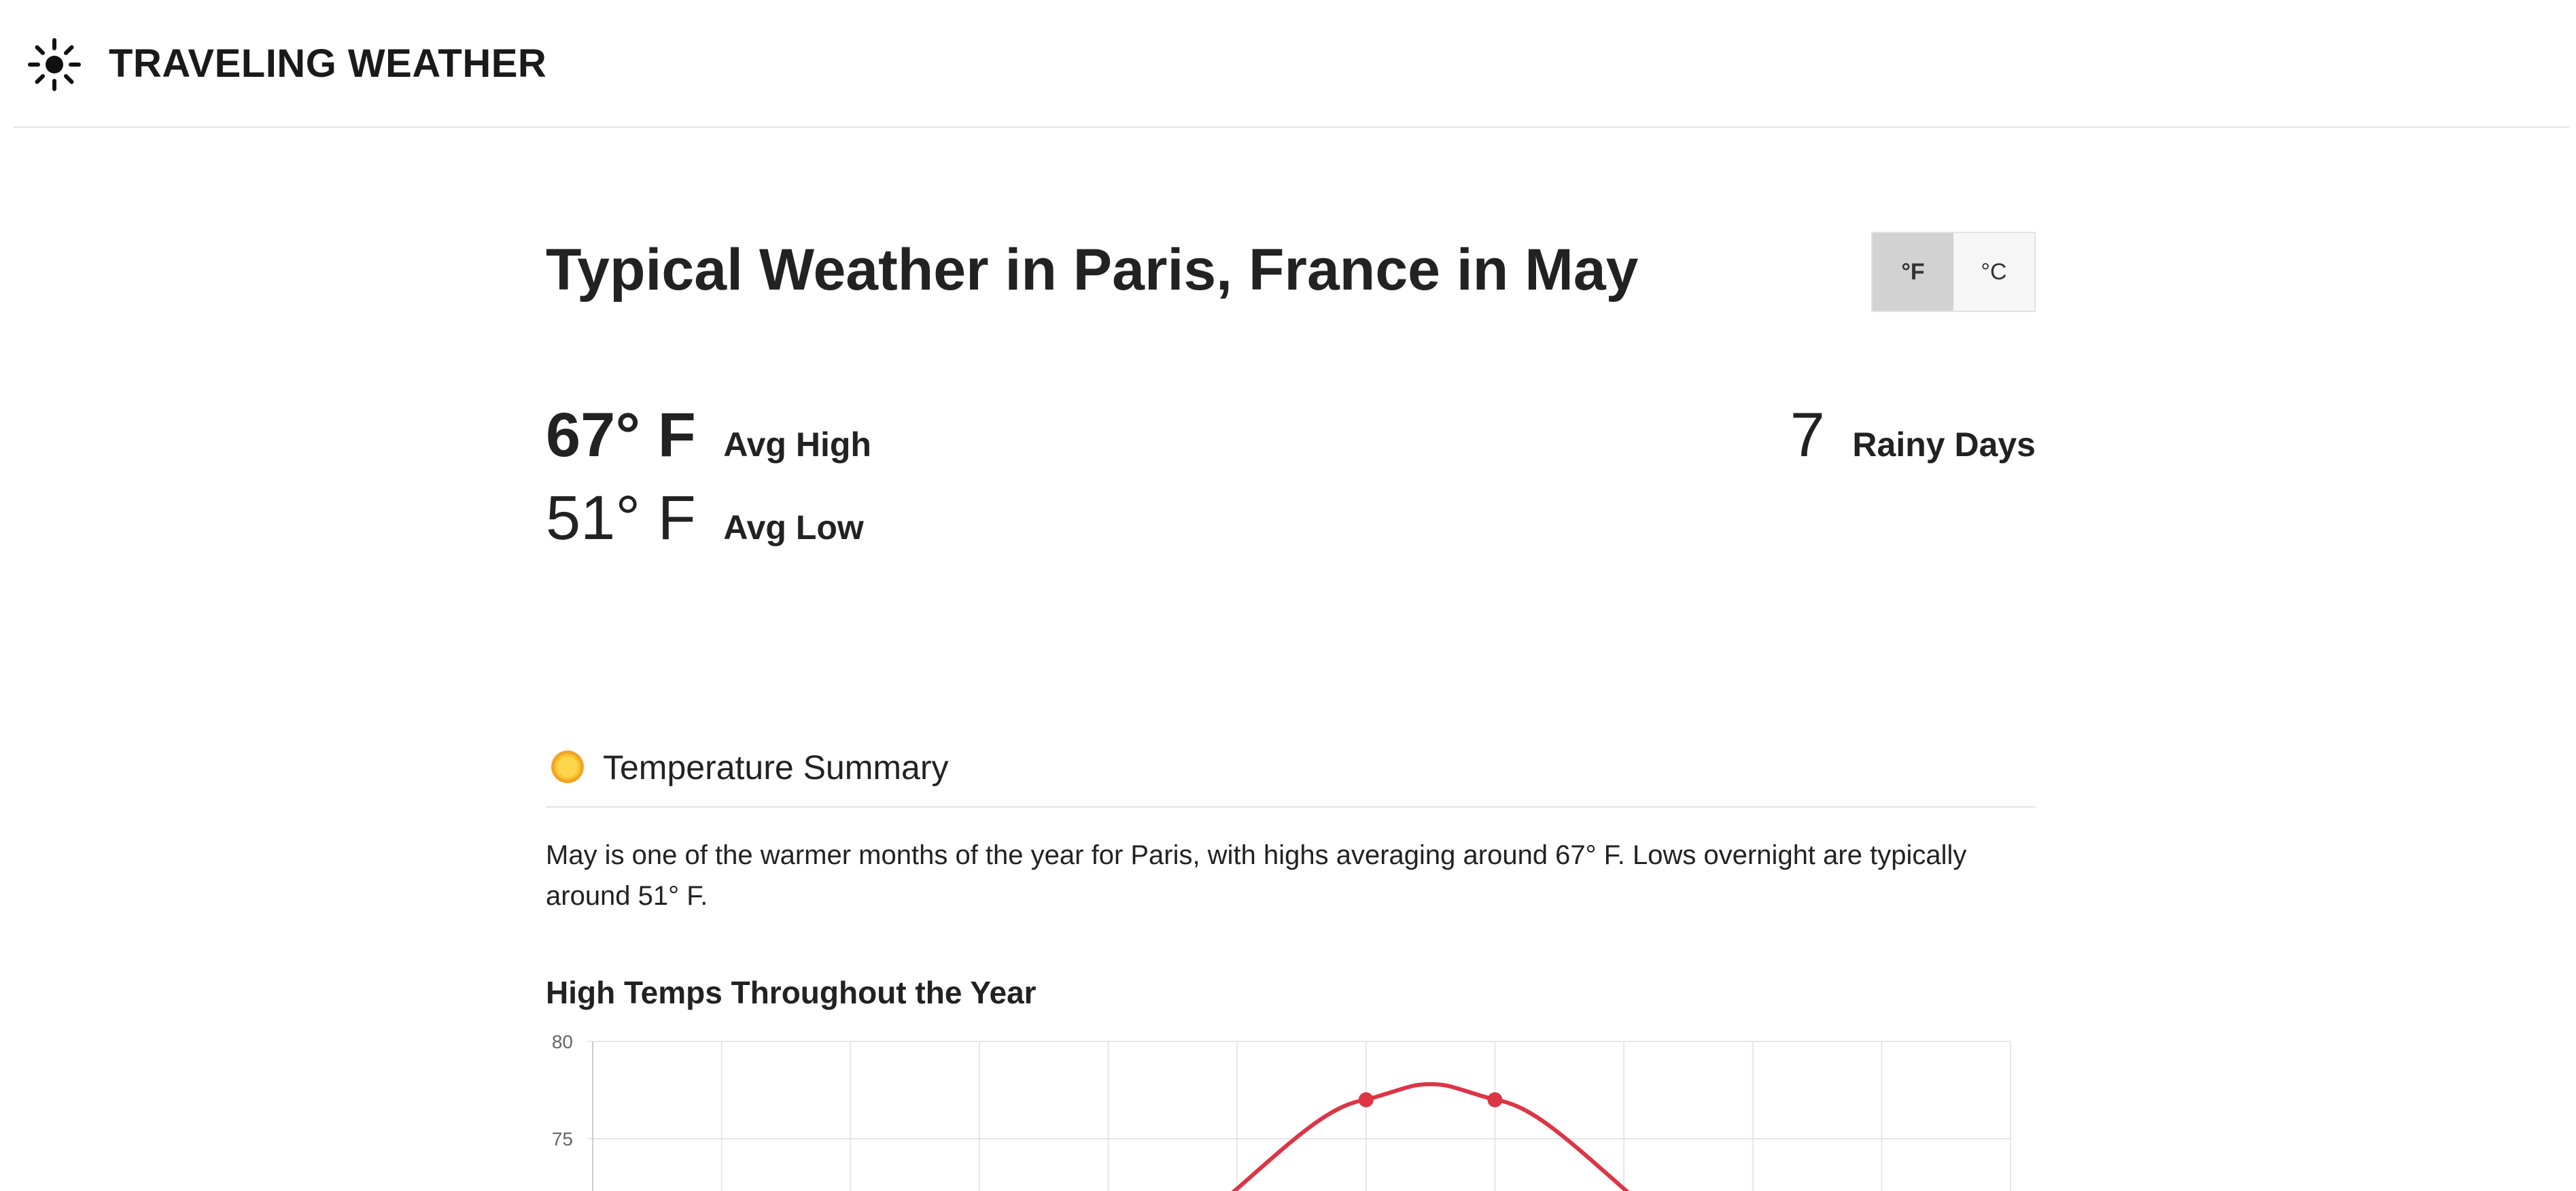 The image size is (2576, 1191). I want to click on high-temps-chart: 80 75, so click(1291, 1111).